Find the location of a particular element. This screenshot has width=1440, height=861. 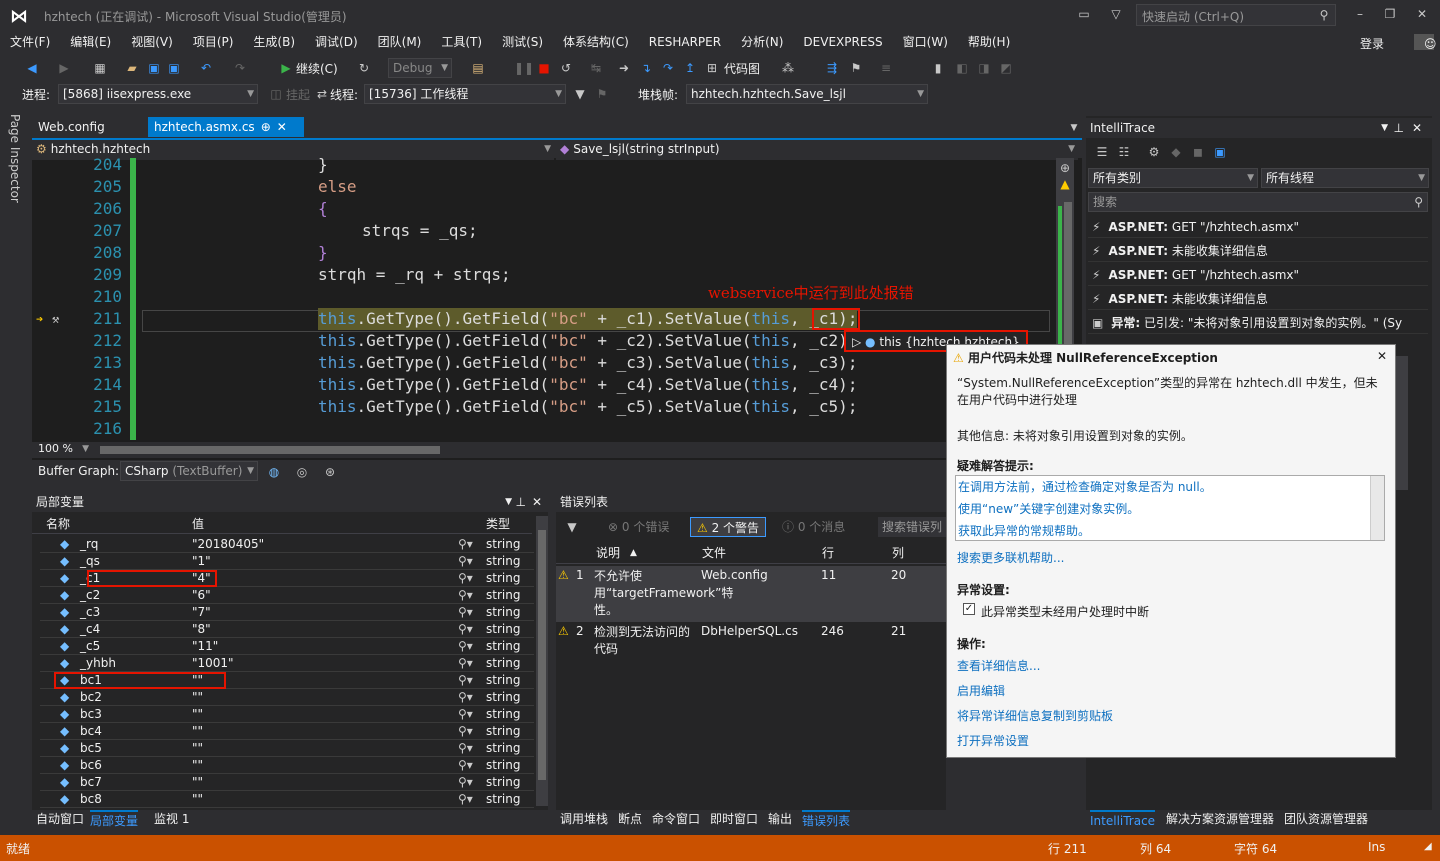

menu-project: 项目(P) is located at coordinates (213, 42).